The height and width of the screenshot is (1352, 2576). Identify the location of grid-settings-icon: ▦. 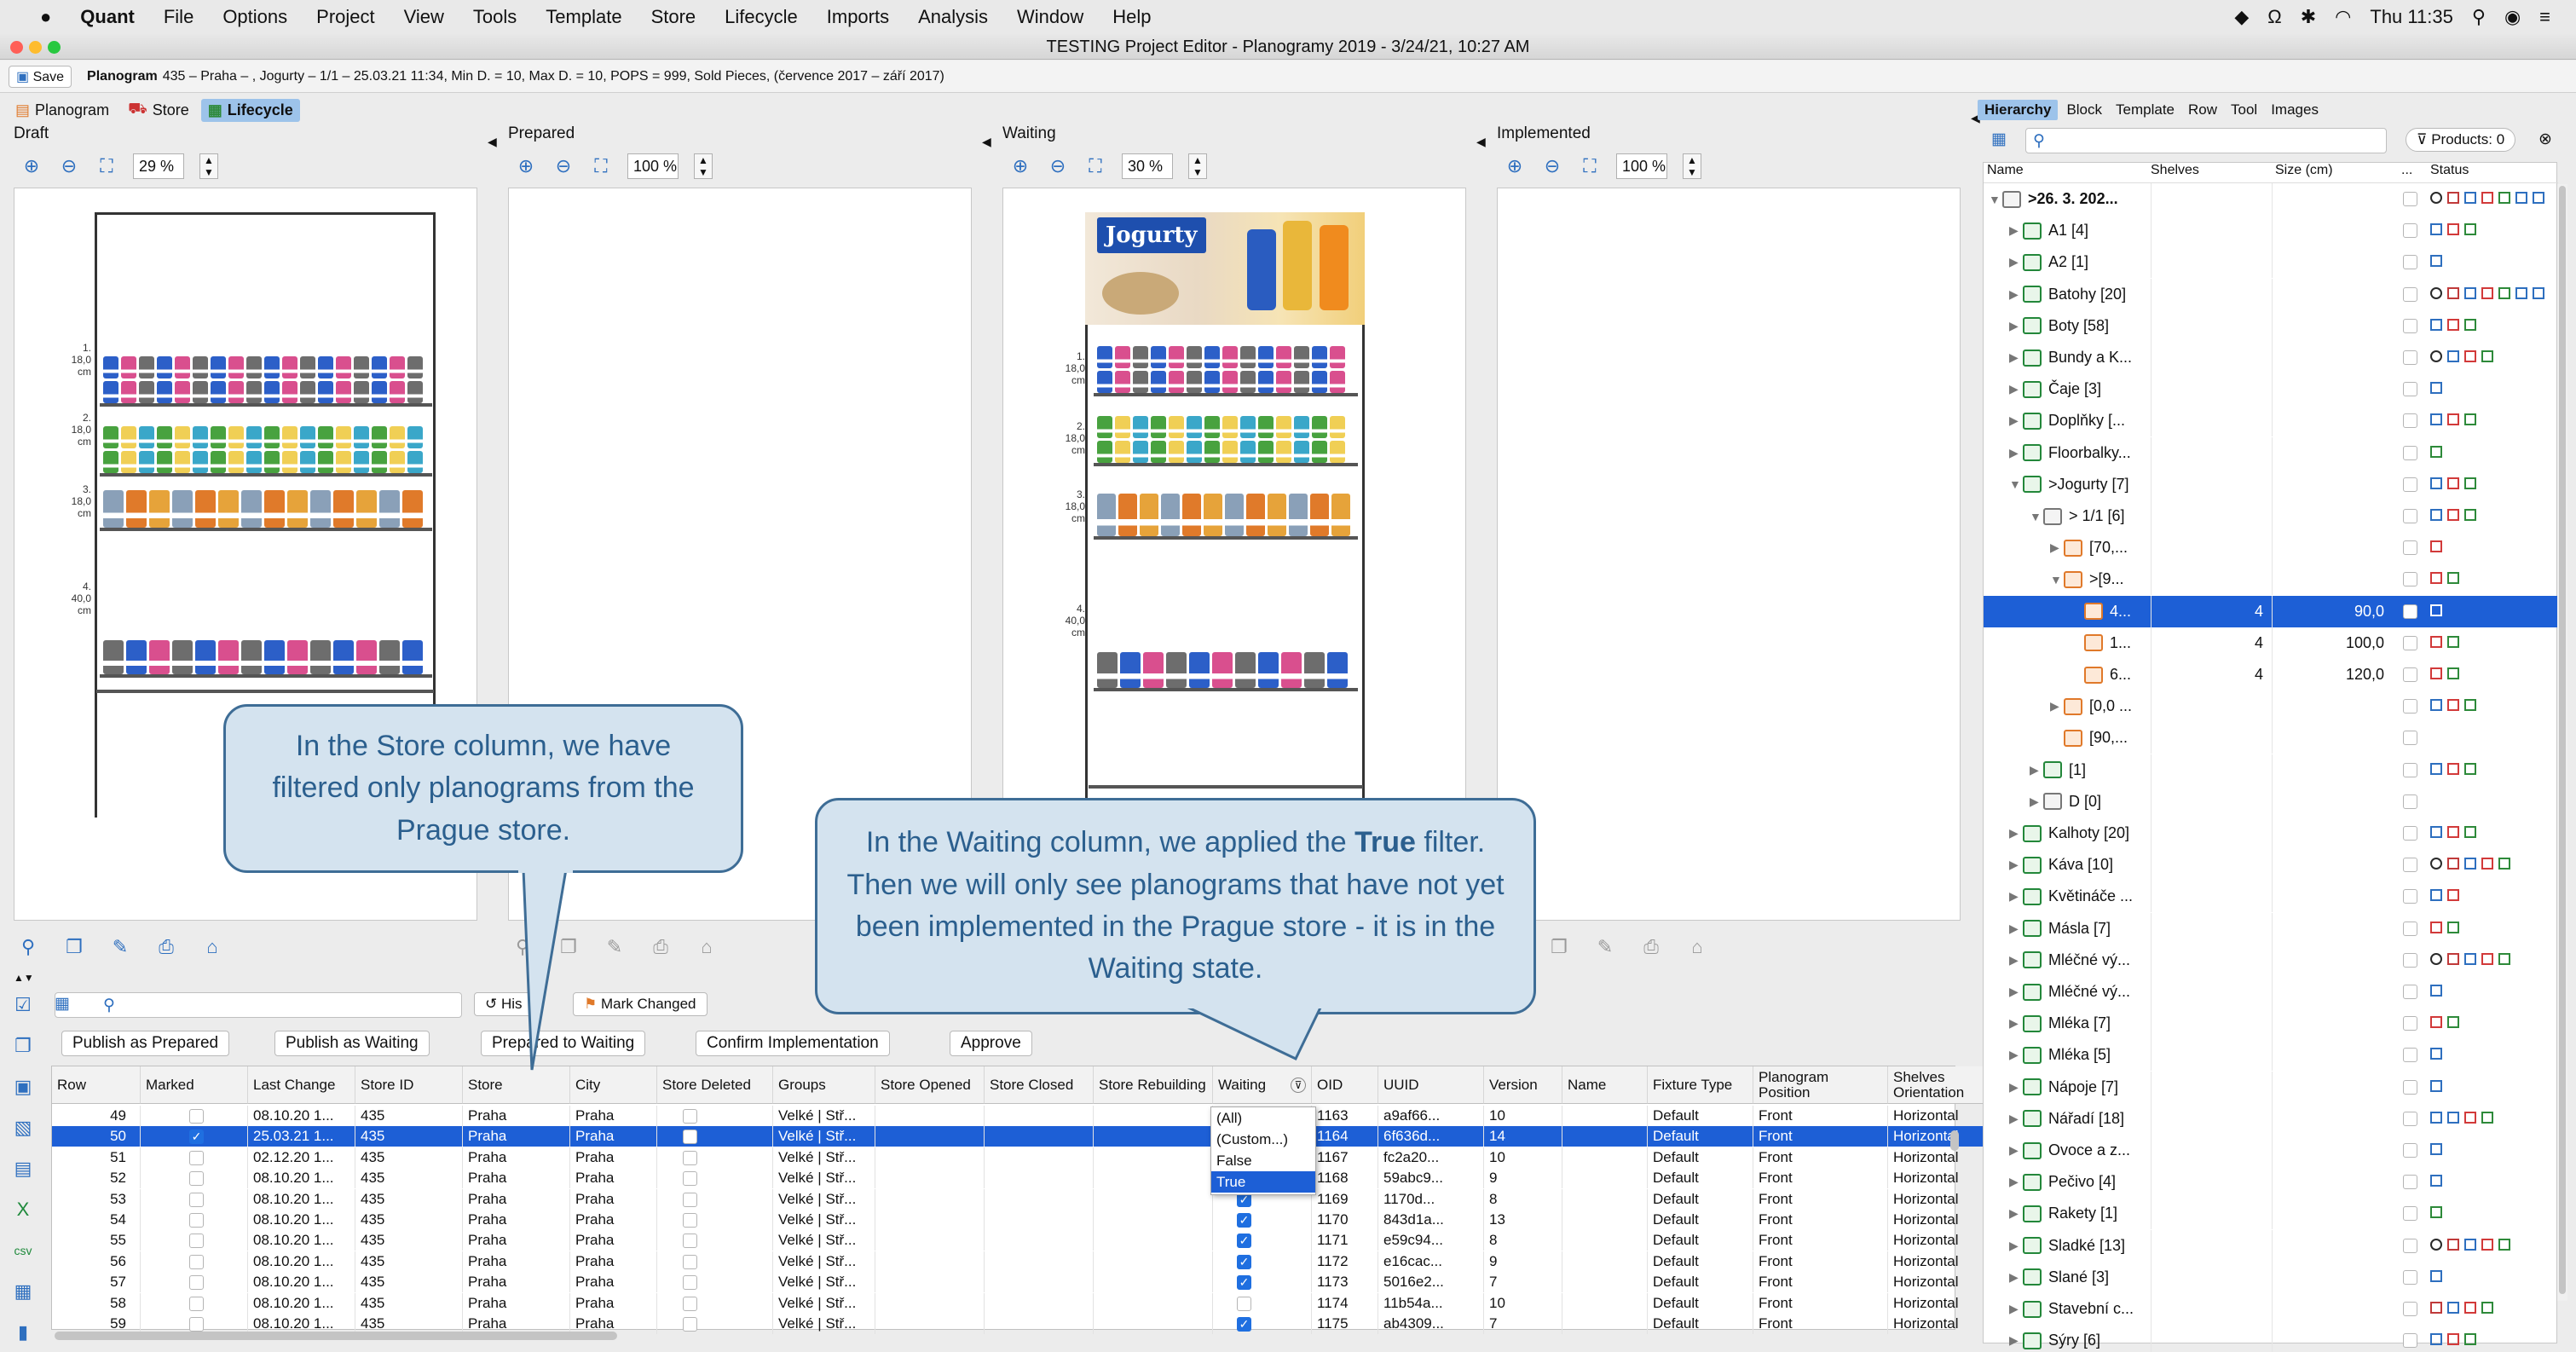
(62, 1004).